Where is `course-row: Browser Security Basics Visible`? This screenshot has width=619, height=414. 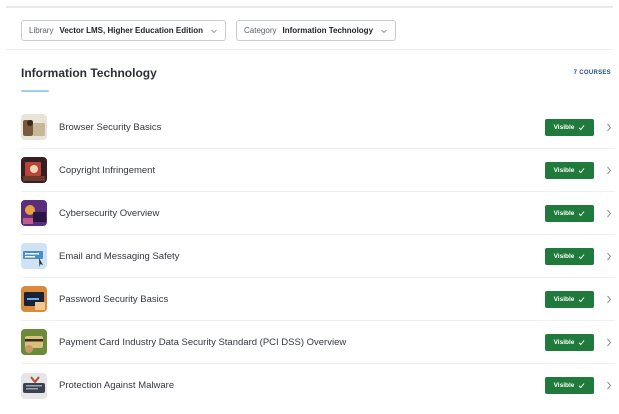
course-row: Browser Security Basics Visible is located at coordinates (318, 127).